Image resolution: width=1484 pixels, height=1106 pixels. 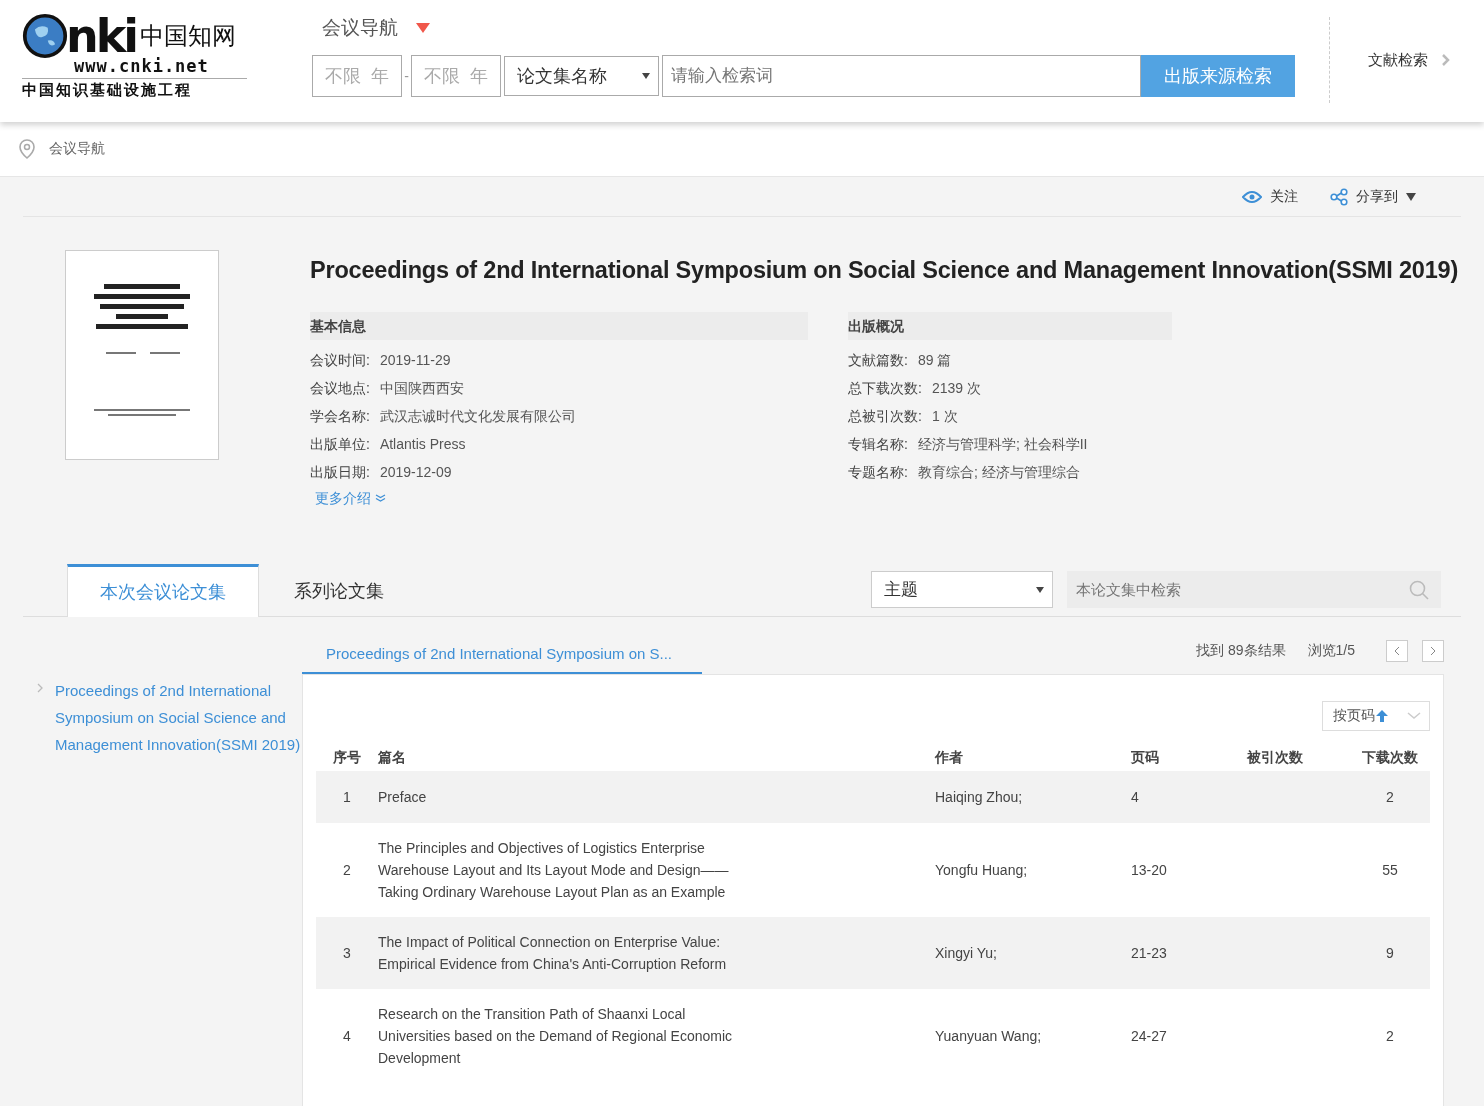 What do you see at coordinates (966, 953) in the screenshot?
I see `table-cell: Xingyi Yu;` at bounding box center [966, 953].